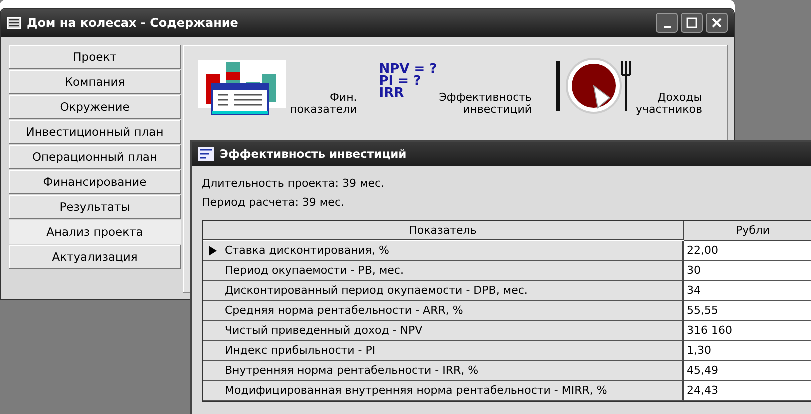 The height and width of the screenshot is (414, 811). What do you see at coordinates (669, 104) in the screenshot?
I see `toolbar-label: Доходы участников` at bounding box center [669, 104].